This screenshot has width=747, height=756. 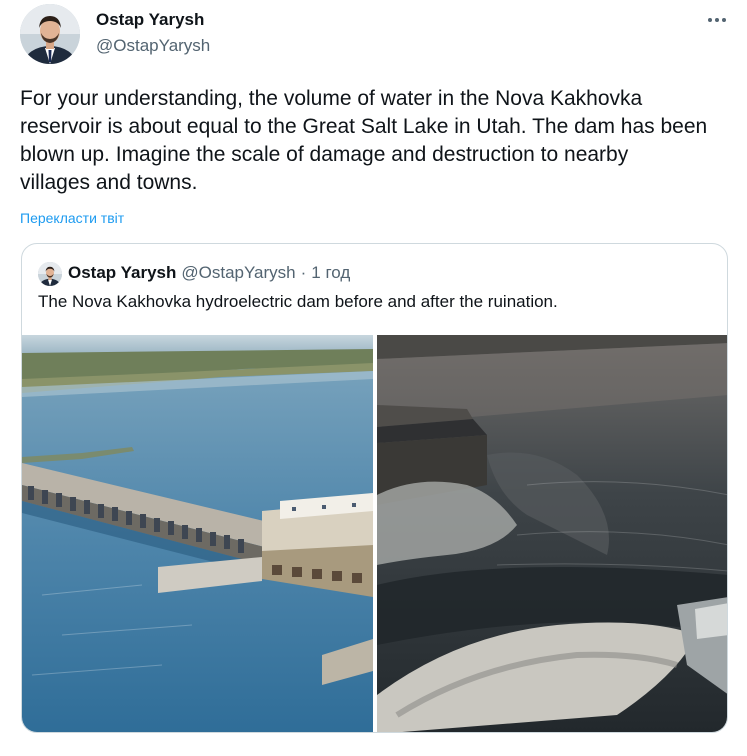 I want to click on quote-author-name: Ostap Yarysh, so click(x=122, y=272).